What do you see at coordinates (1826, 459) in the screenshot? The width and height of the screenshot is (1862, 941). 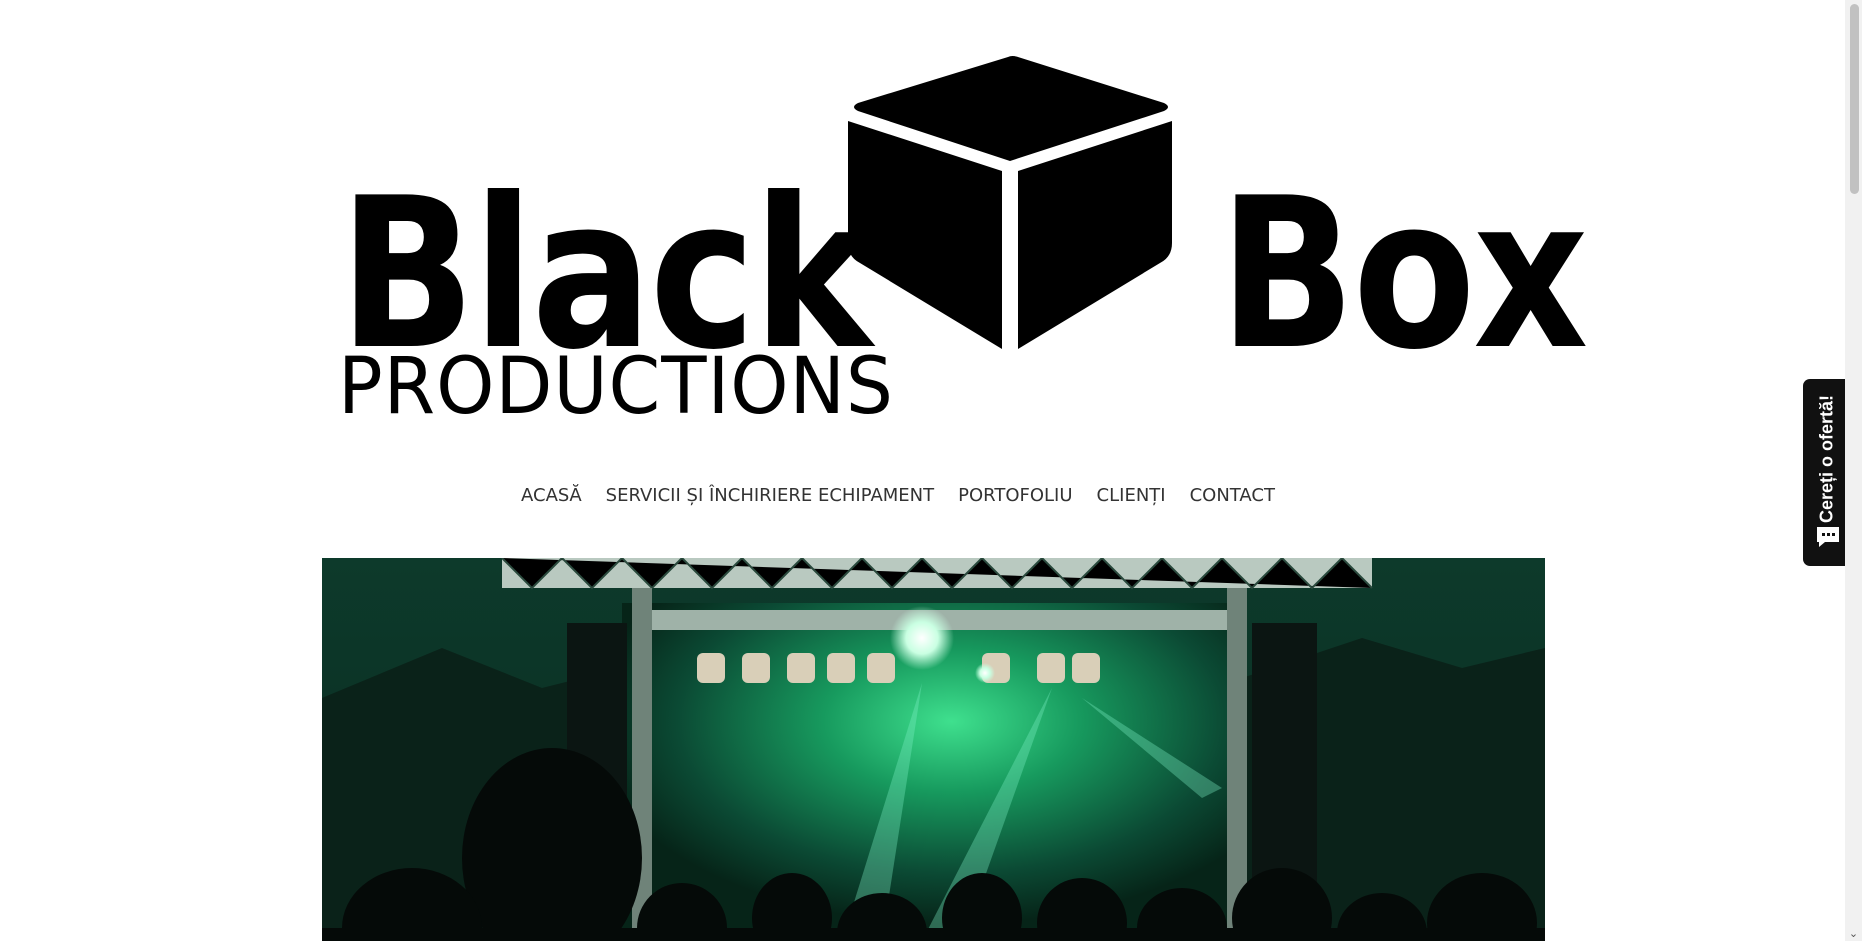 I see `request-quote-label: Cereți o ofertă!` at bounding box center [1826, 459].